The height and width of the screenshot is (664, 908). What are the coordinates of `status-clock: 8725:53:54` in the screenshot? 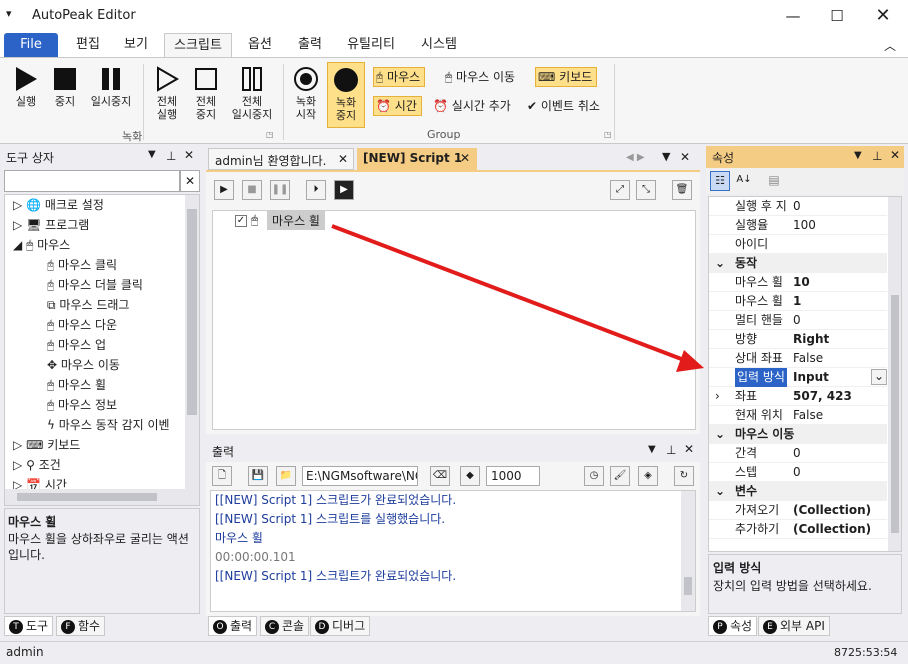 It's located at (866, 652).